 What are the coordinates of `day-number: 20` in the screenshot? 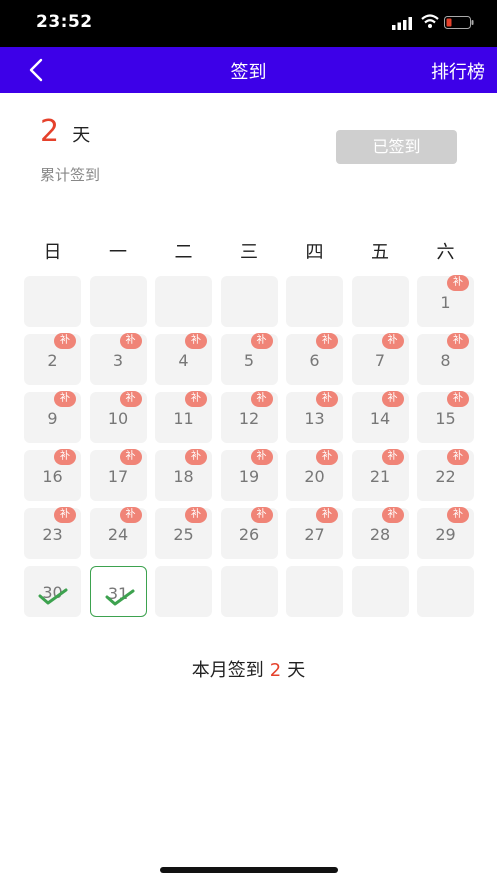 It's located at (314, 476).